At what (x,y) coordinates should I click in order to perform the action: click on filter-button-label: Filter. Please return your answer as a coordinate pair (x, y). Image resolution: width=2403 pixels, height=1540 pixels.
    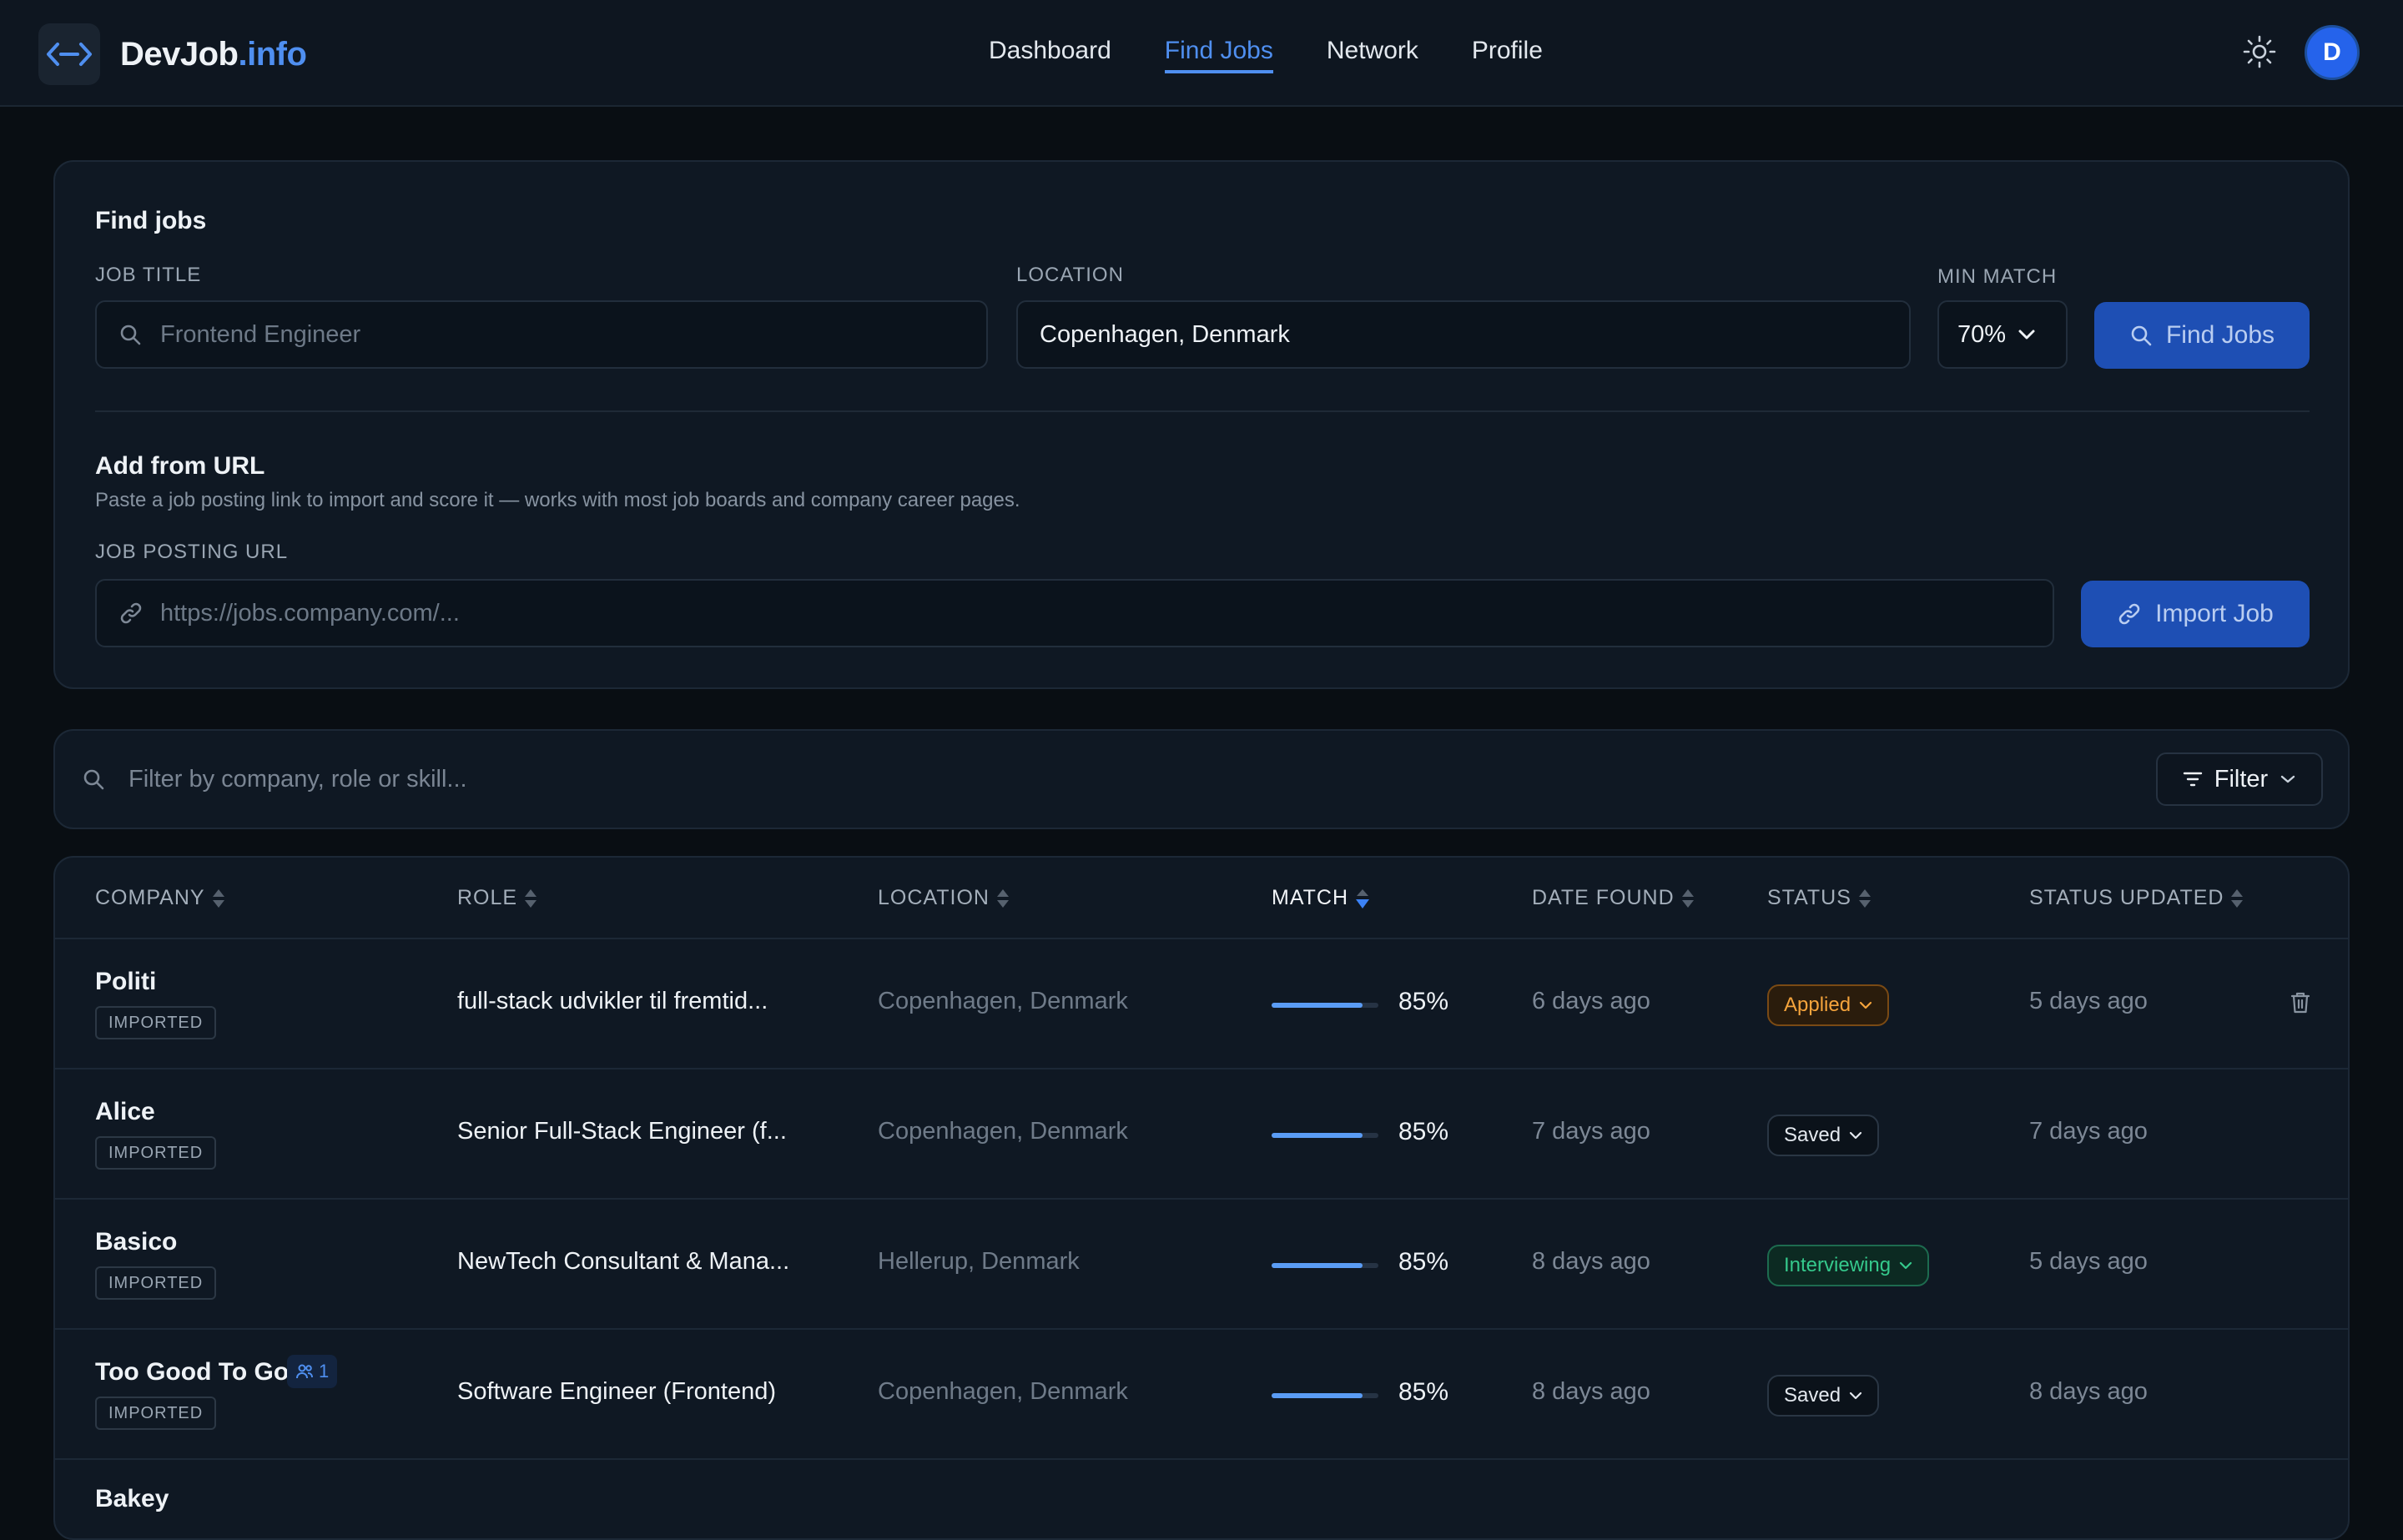
    Looking at the image, I should click on (2241, 779).